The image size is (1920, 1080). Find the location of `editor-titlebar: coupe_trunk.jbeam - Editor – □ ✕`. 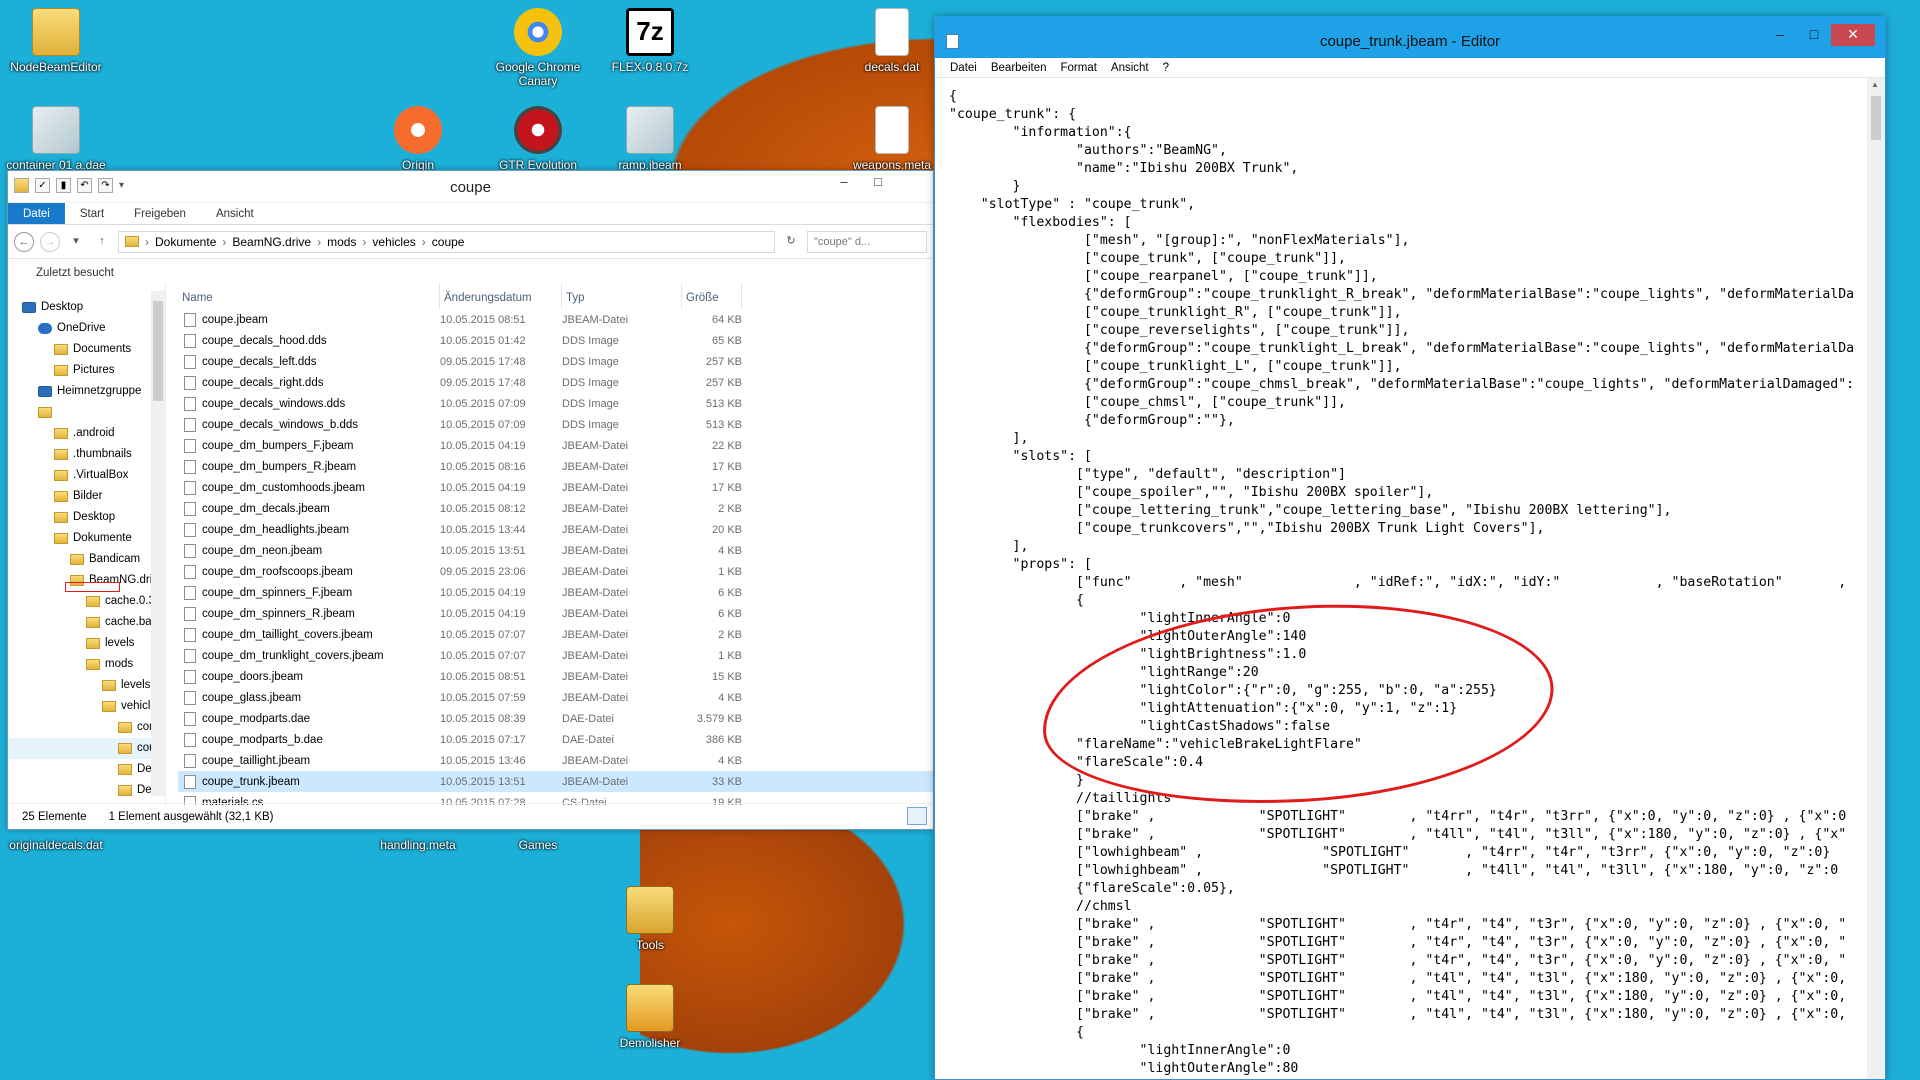

editor-titlebar: coupe_trunk.jbeam - Editor – □ ✕ is located at coordinates (1410, 41).